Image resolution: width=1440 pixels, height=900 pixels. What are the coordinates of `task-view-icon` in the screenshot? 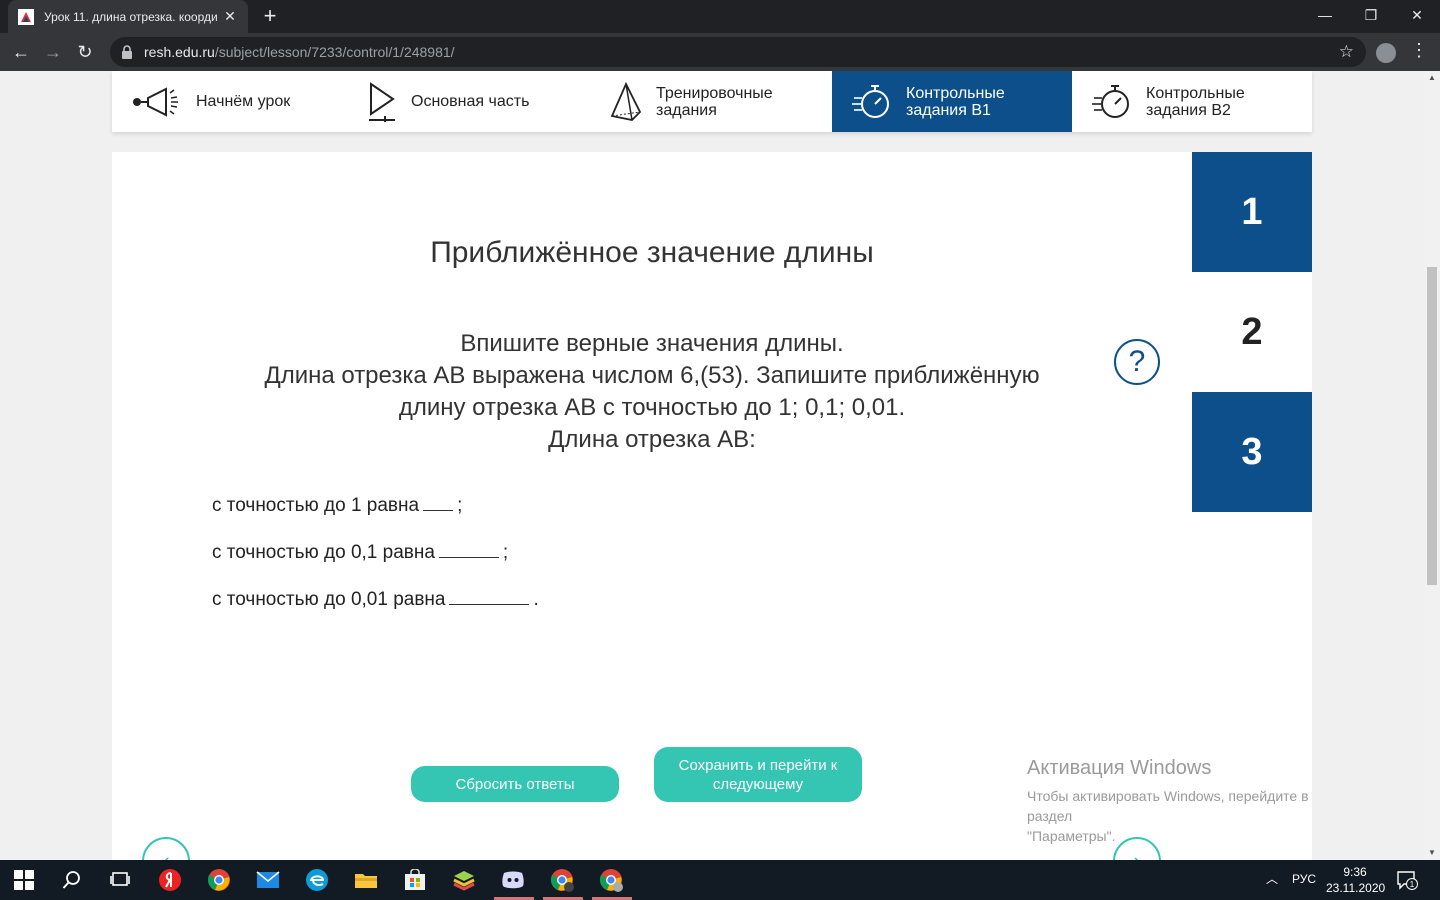 It's located at (120, 880).